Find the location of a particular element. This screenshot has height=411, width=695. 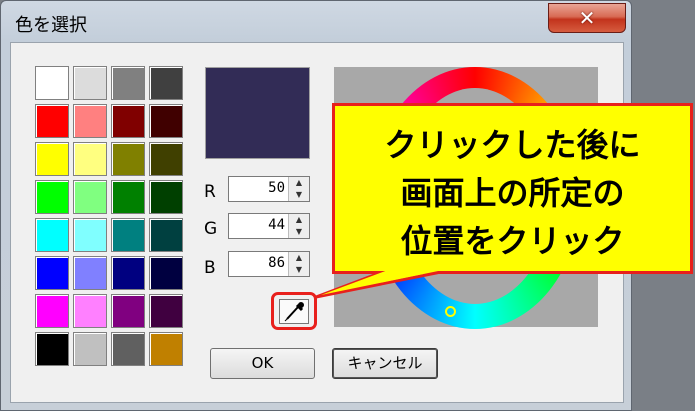

blue-spinner: 86 ▲ ▼ is located at coordinates (269, 264).